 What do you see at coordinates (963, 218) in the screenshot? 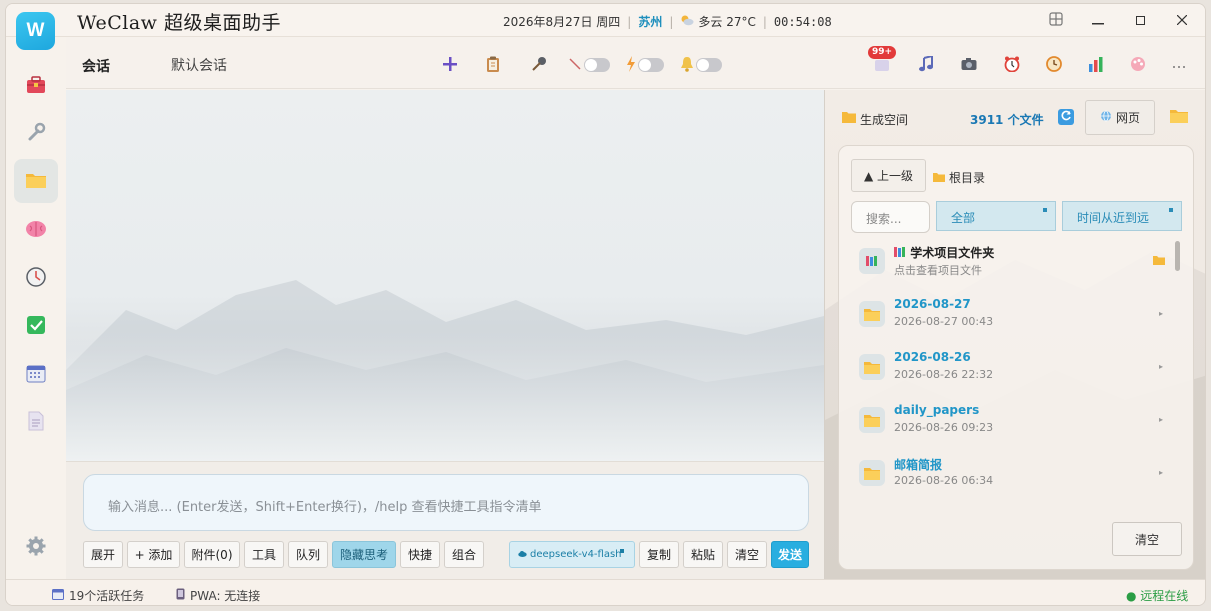
I see `filter-label: 全部` at bounding box center [963, 218].